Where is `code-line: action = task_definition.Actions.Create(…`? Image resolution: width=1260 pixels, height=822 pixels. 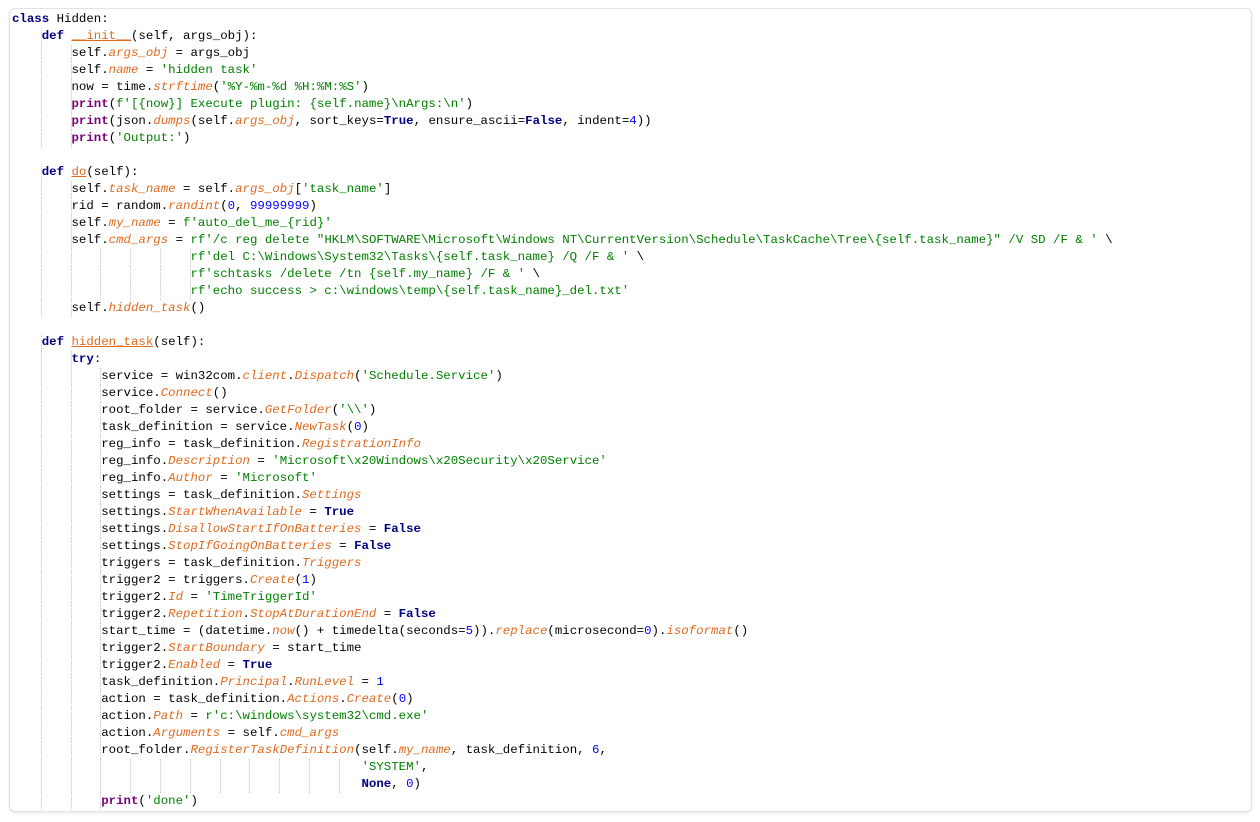
code-line: action = task_definition.Actions.Create(… is located at coordinates (562, 699).